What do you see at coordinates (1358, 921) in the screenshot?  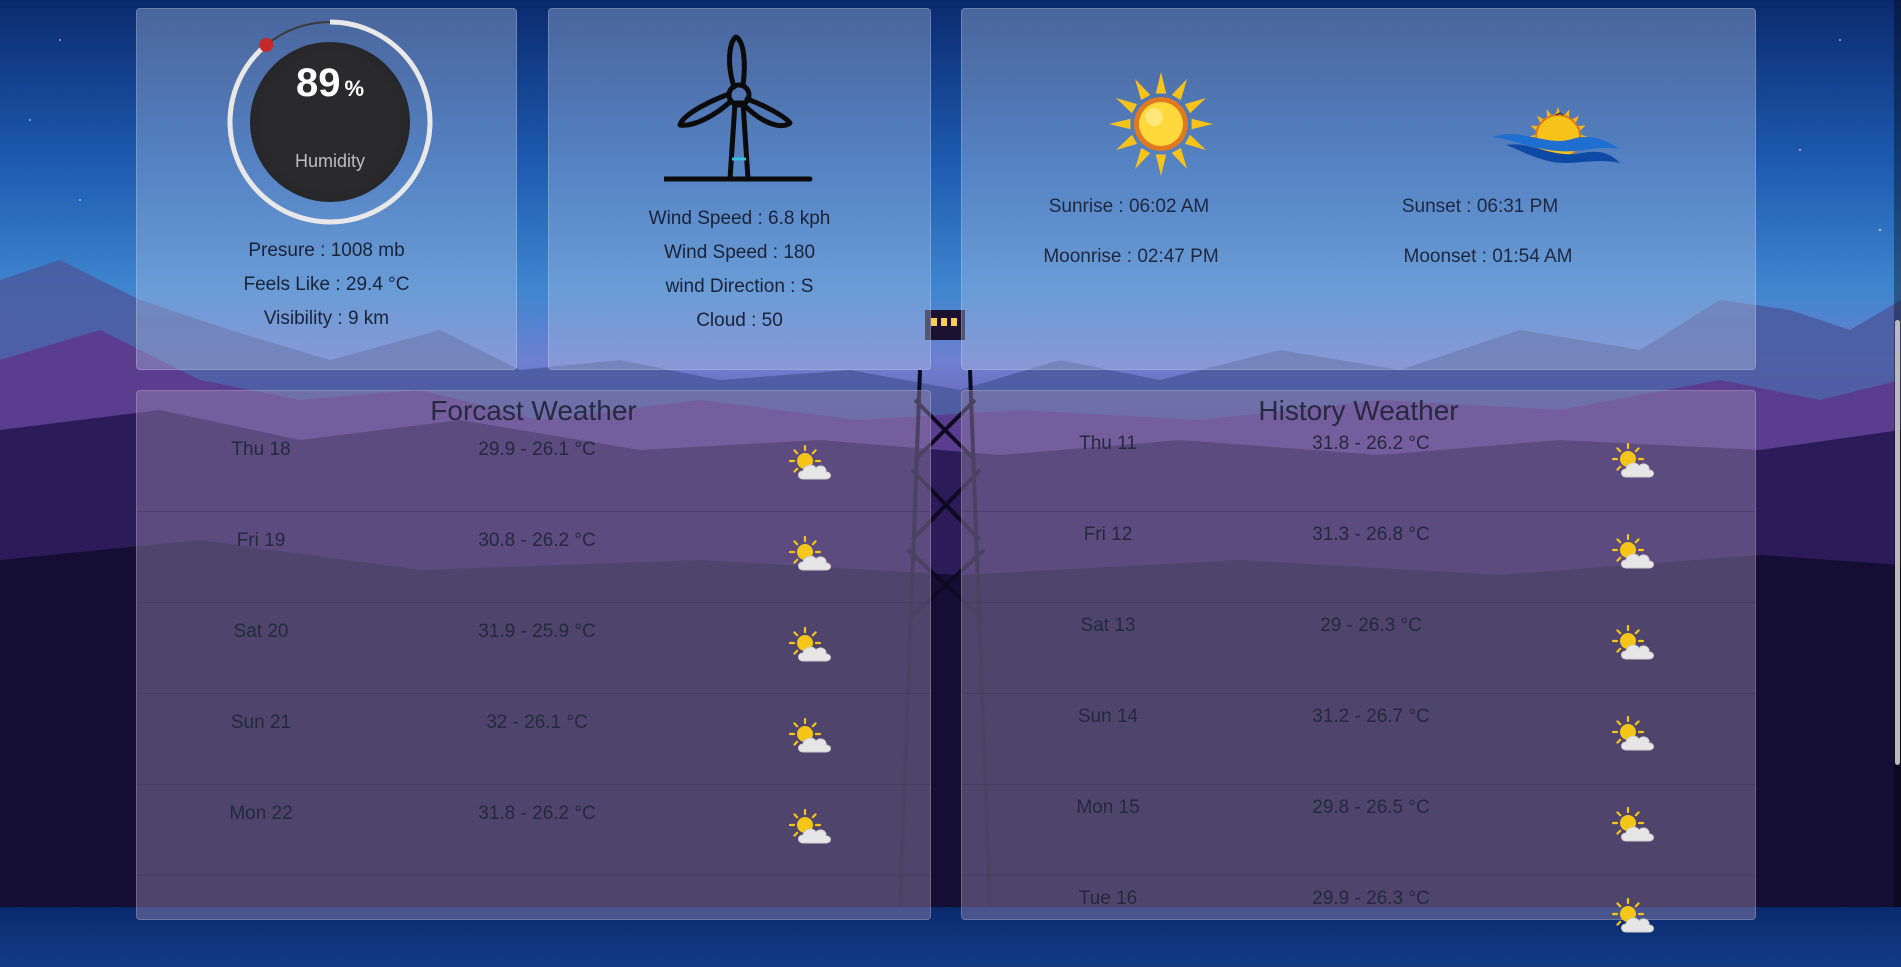 I see `weather-day-row: Tue 16 29.9 - 26.3 °C` at bounding box center [1358, 921].